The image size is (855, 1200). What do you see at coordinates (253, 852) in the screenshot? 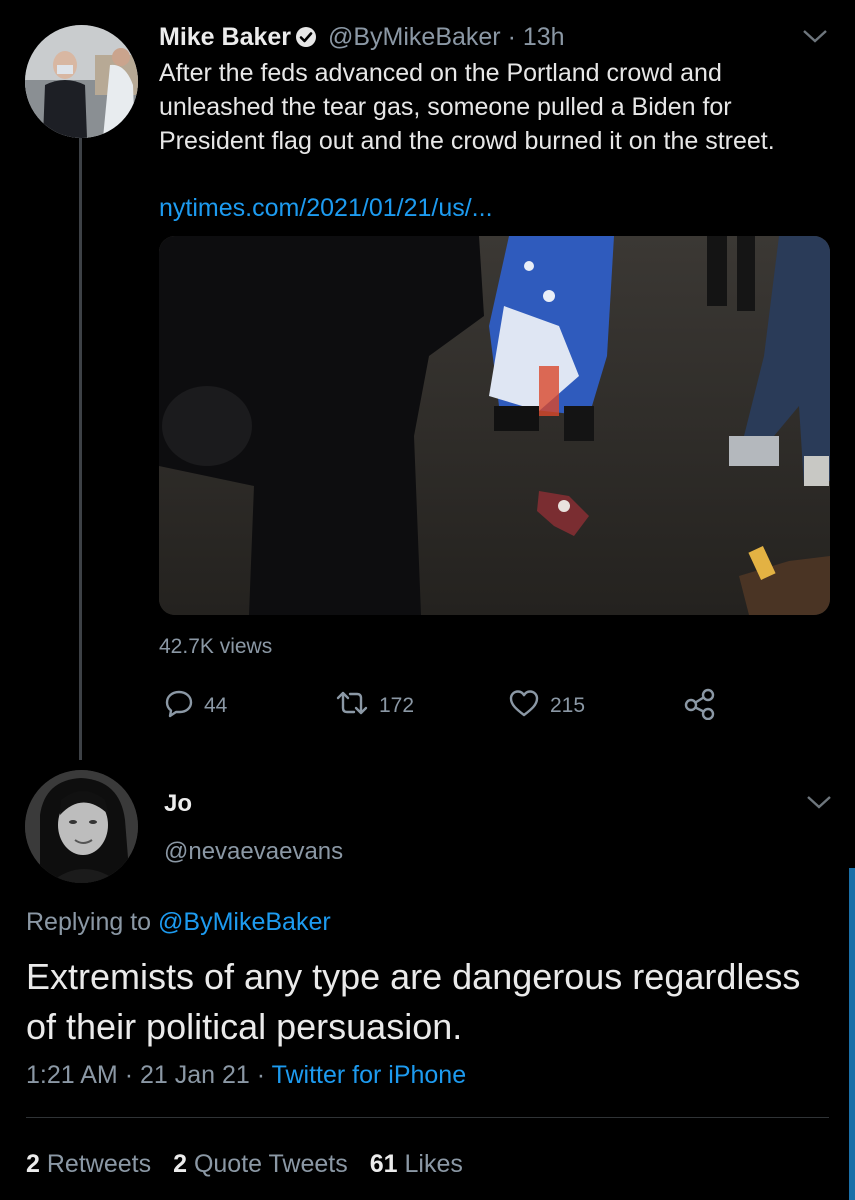
I see `user-handle: @nevaevaevans` at bounding box center [253, 852].